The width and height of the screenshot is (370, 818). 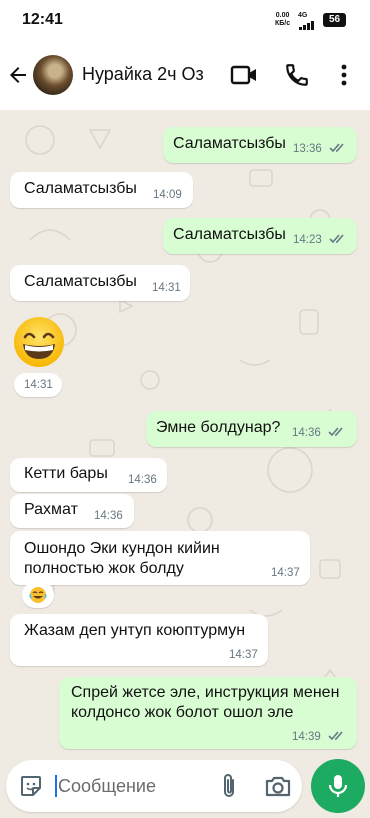 I want to click on avatar, so click(x=53, y=75).